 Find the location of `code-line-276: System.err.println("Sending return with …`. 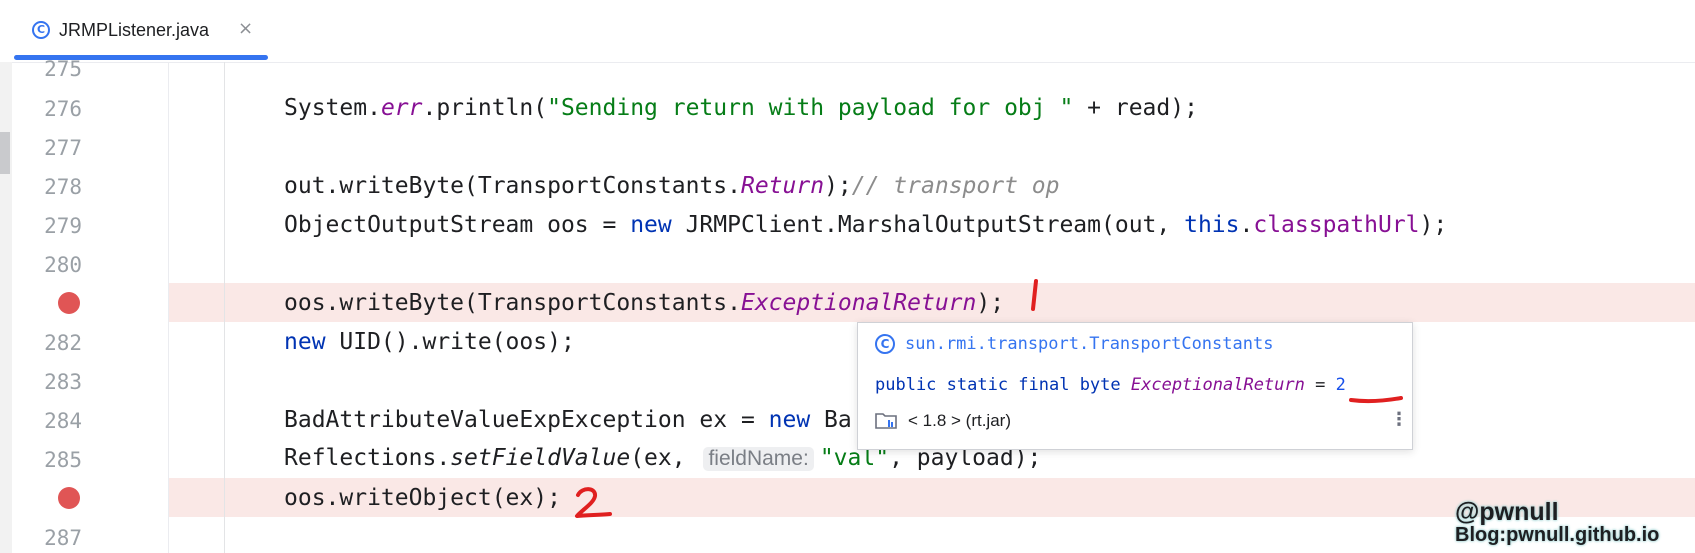

code-line-276: System.err.println("Sending return with … is located at coordinates (741, 108).